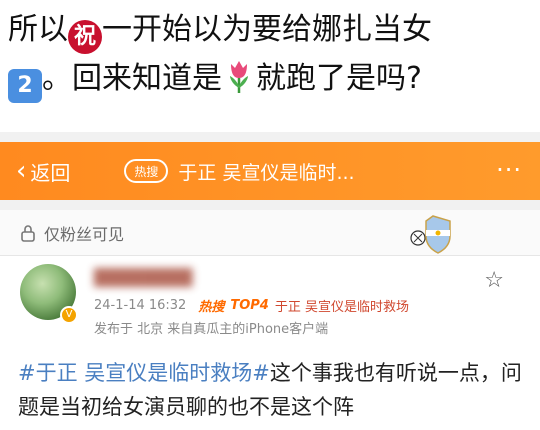 The image size is (540, 430). I want to click on chevron-left-icon: ‹, so click(21, 171).